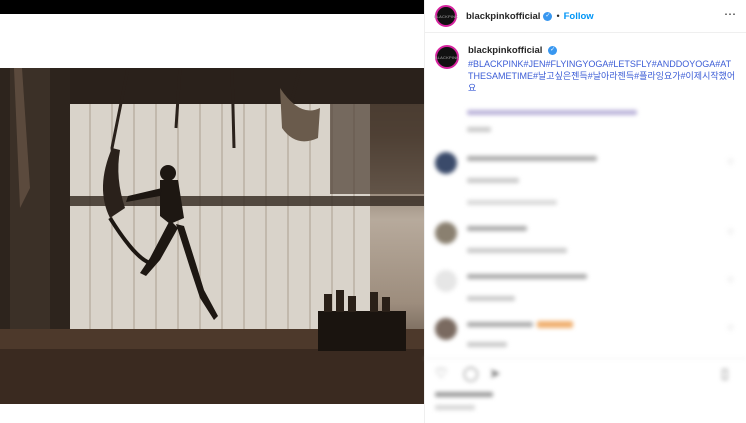 This screenshot has height=423, width=746. I want to click on side-table, so click(362, 331).